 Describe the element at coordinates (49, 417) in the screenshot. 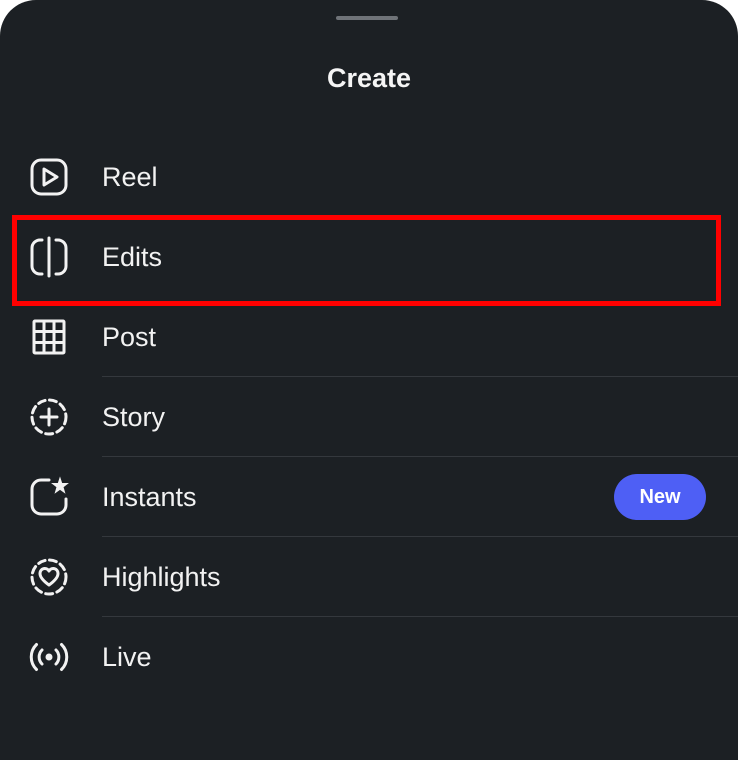

I see `story-add-icon` at that location.